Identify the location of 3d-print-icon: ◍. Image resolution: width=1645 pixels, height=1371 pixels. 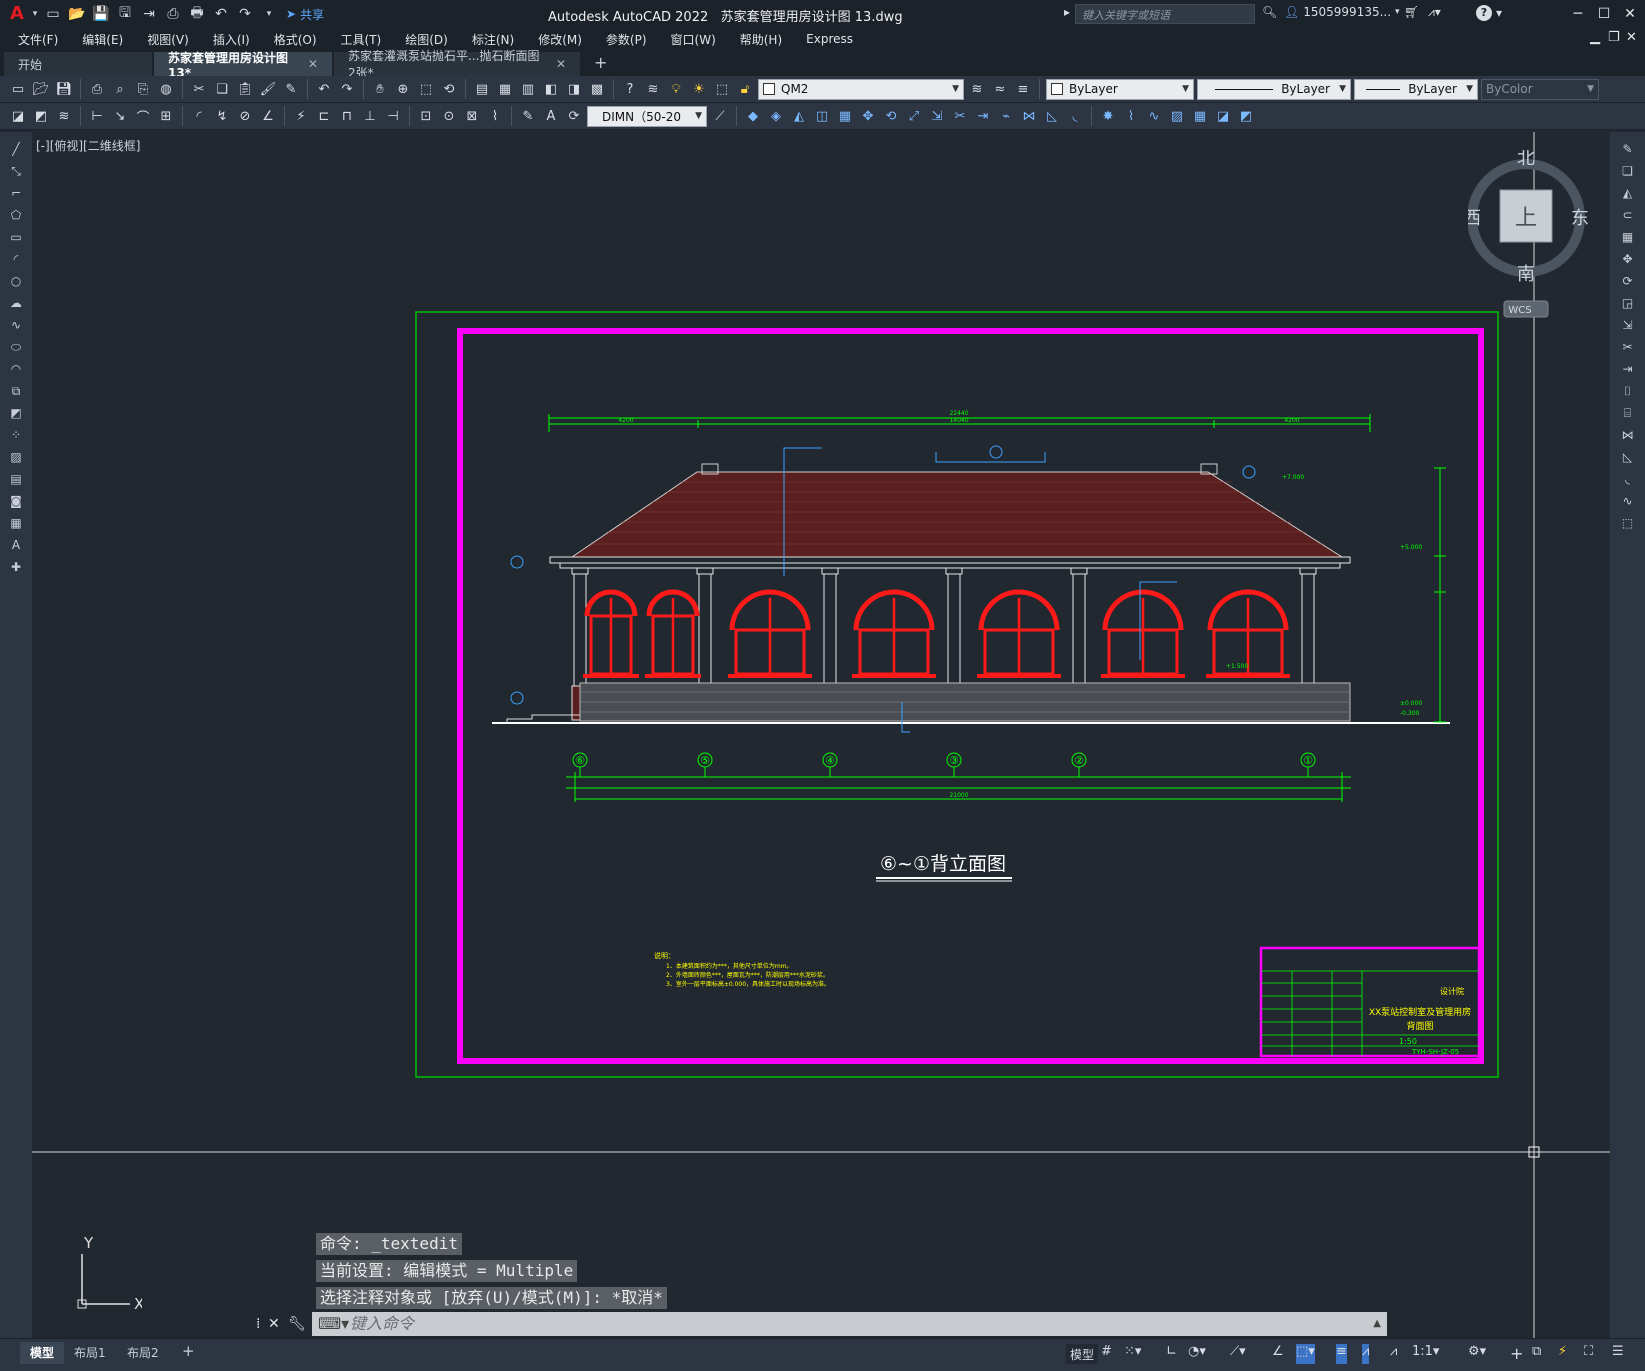
(166, 89).